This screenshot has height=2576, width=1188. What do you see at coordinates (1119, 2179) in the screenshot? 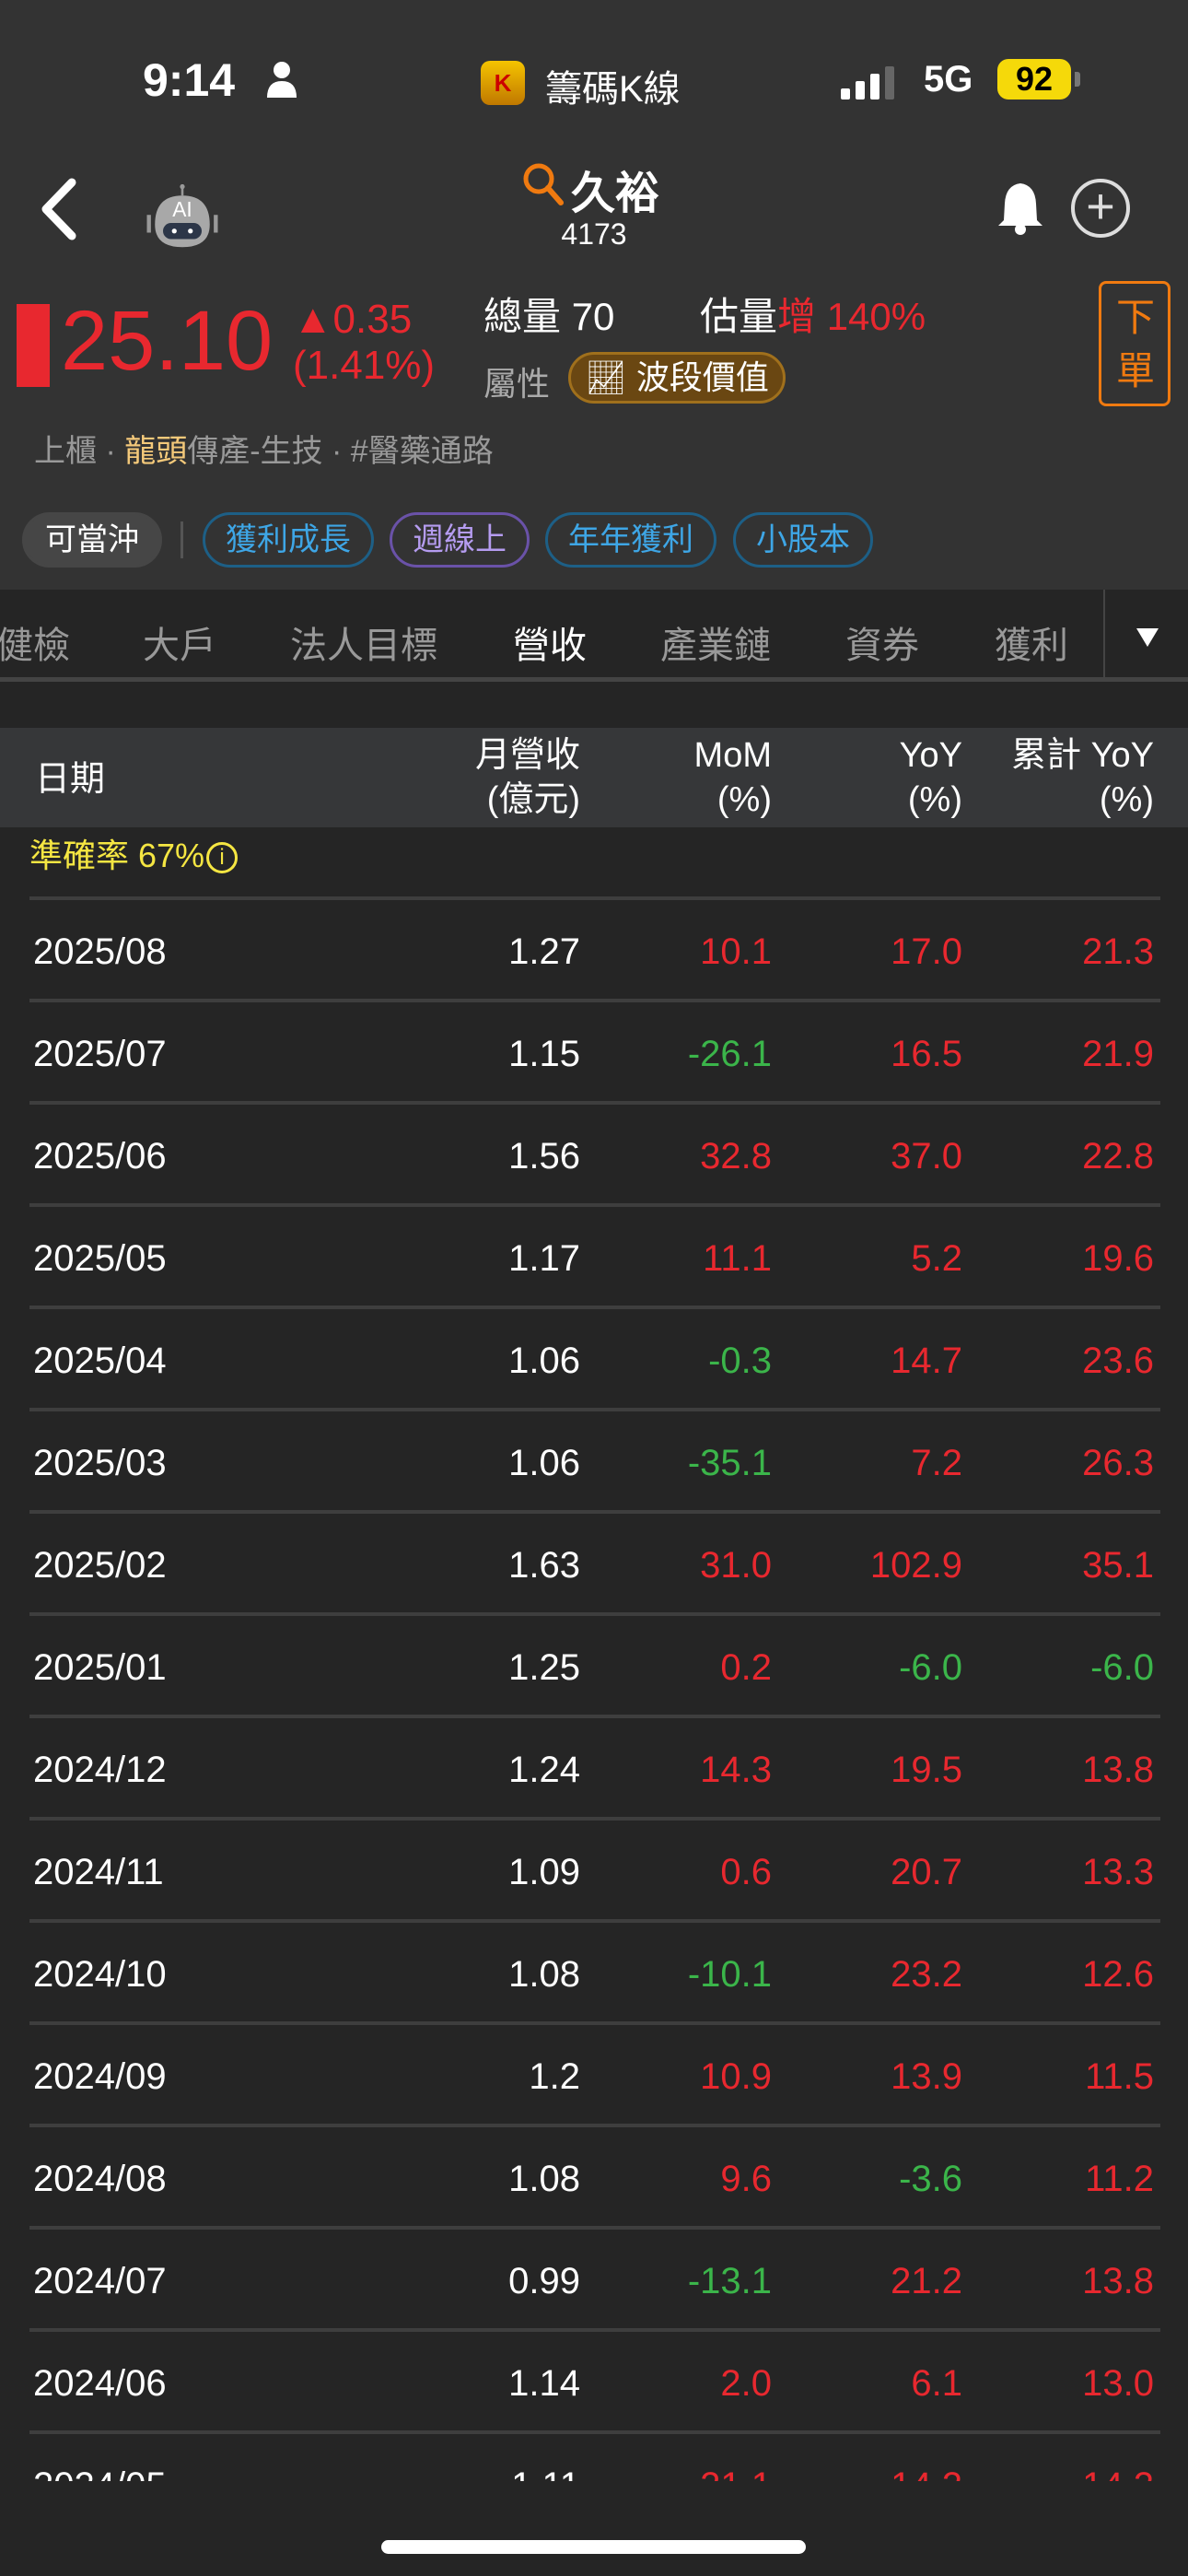
I see `cell-cum-yoy: 11.2` at bounding box center [1119, 2179].